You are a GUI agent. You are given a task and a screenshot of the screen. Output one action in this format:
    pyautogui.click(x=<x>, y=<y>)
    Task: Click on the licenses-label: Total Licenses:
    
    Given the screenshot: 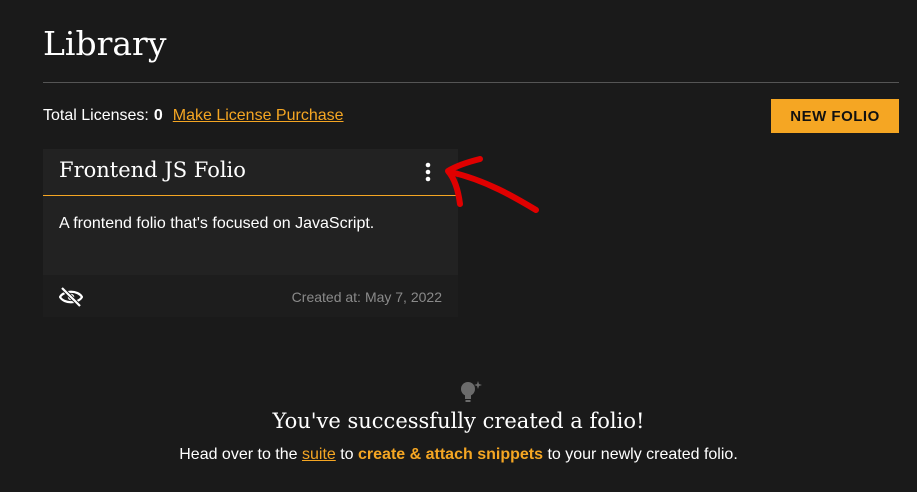 What is the action you would take?
    pyautogui.click(x=96, y=115)
    